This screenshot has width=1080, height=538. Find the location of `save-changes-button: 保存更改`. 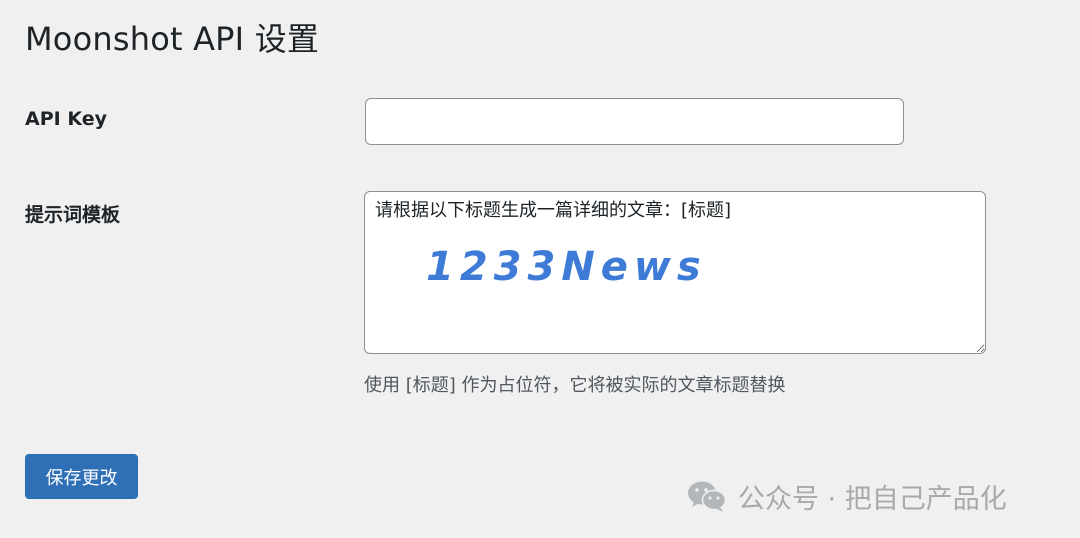

save-changes-button: 保存更改 is located at coordinates (81, 476).